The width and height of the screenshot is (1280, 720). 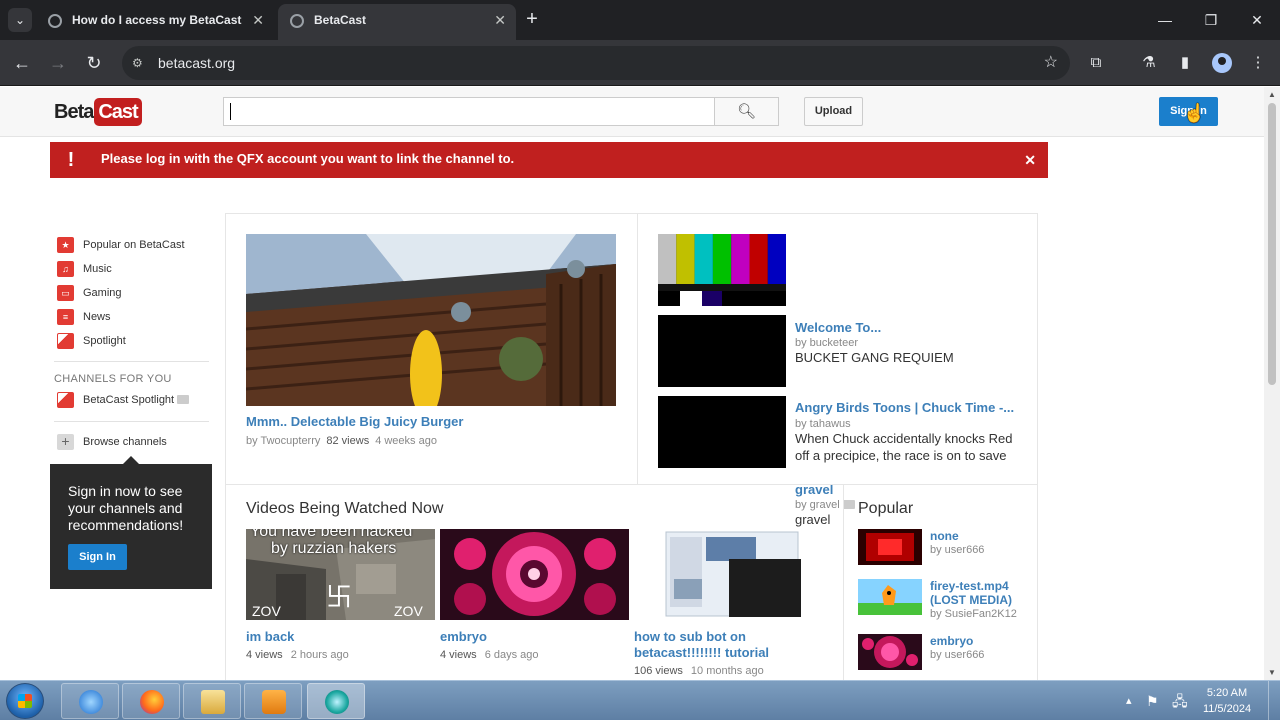 What do you see at coordinates (297, 21) in the screenshot?
I see `globe-icon` at bounding box center [297, 21].